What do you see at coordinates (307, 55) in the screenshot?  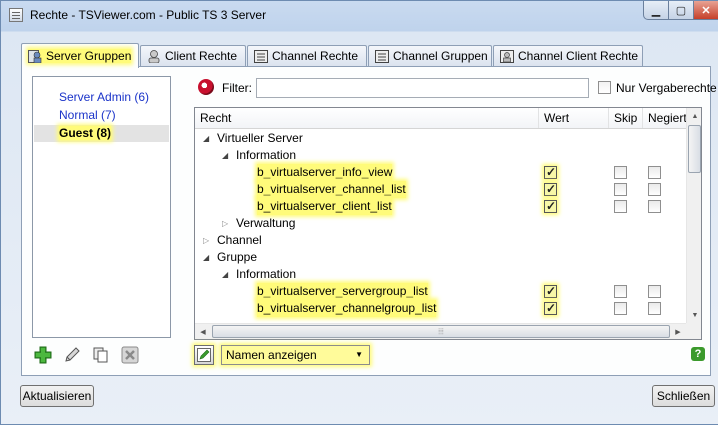 I see `tab-channel-rechte: Channel Rechte` at bounding box center [307, 55].